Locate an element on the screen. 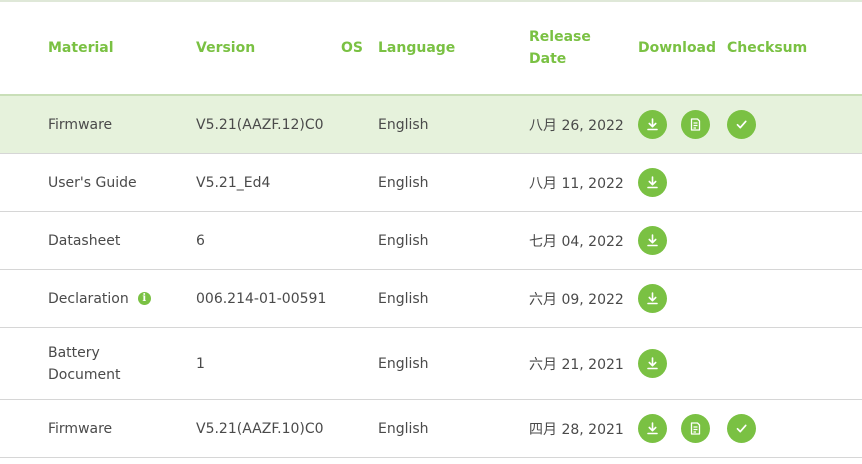 The height and width of the screenshot is (464, 862). header-language: Language is located at coordinates (417, 48).